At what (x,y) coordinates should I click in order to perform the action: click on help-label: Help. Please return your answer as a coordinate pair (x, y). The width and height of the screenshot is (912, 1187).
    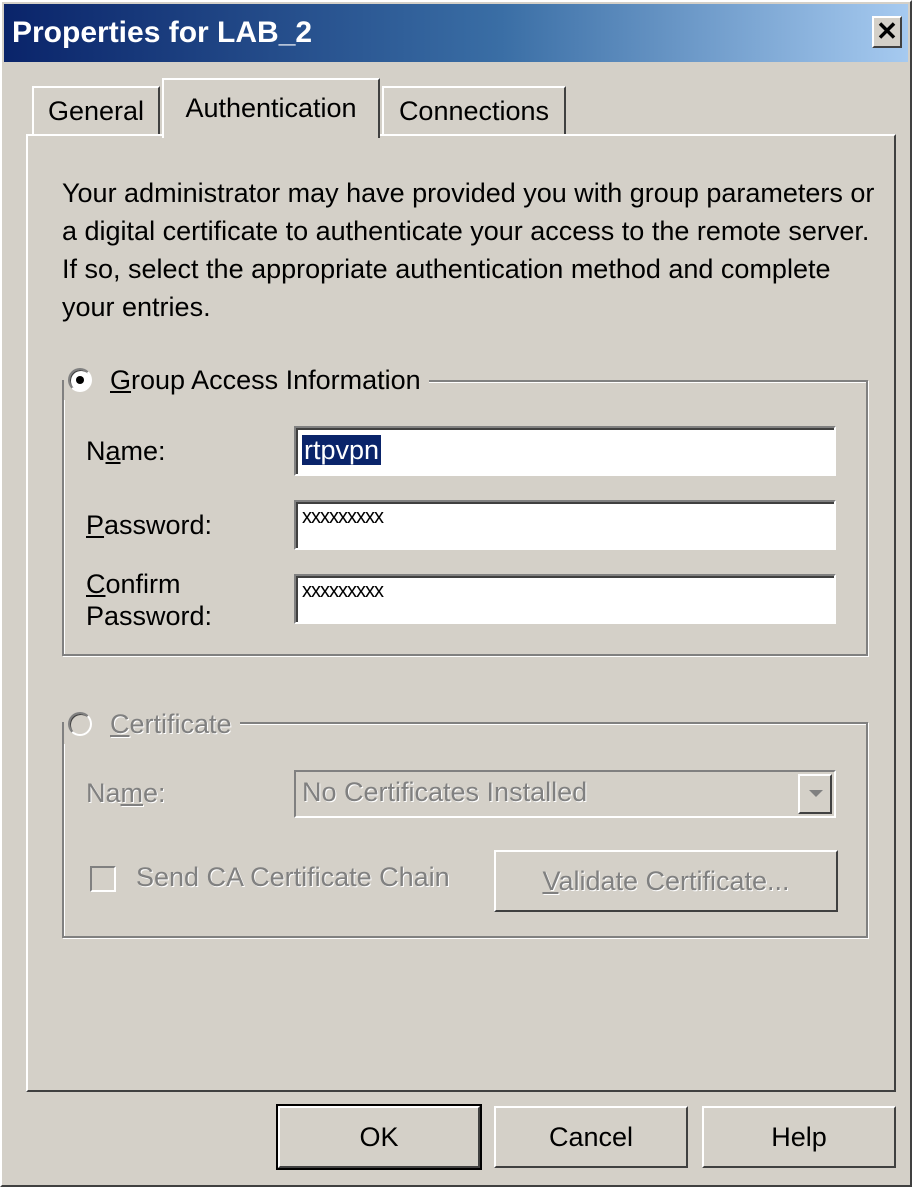
    Looking at the image, I should click on (799, 1137).